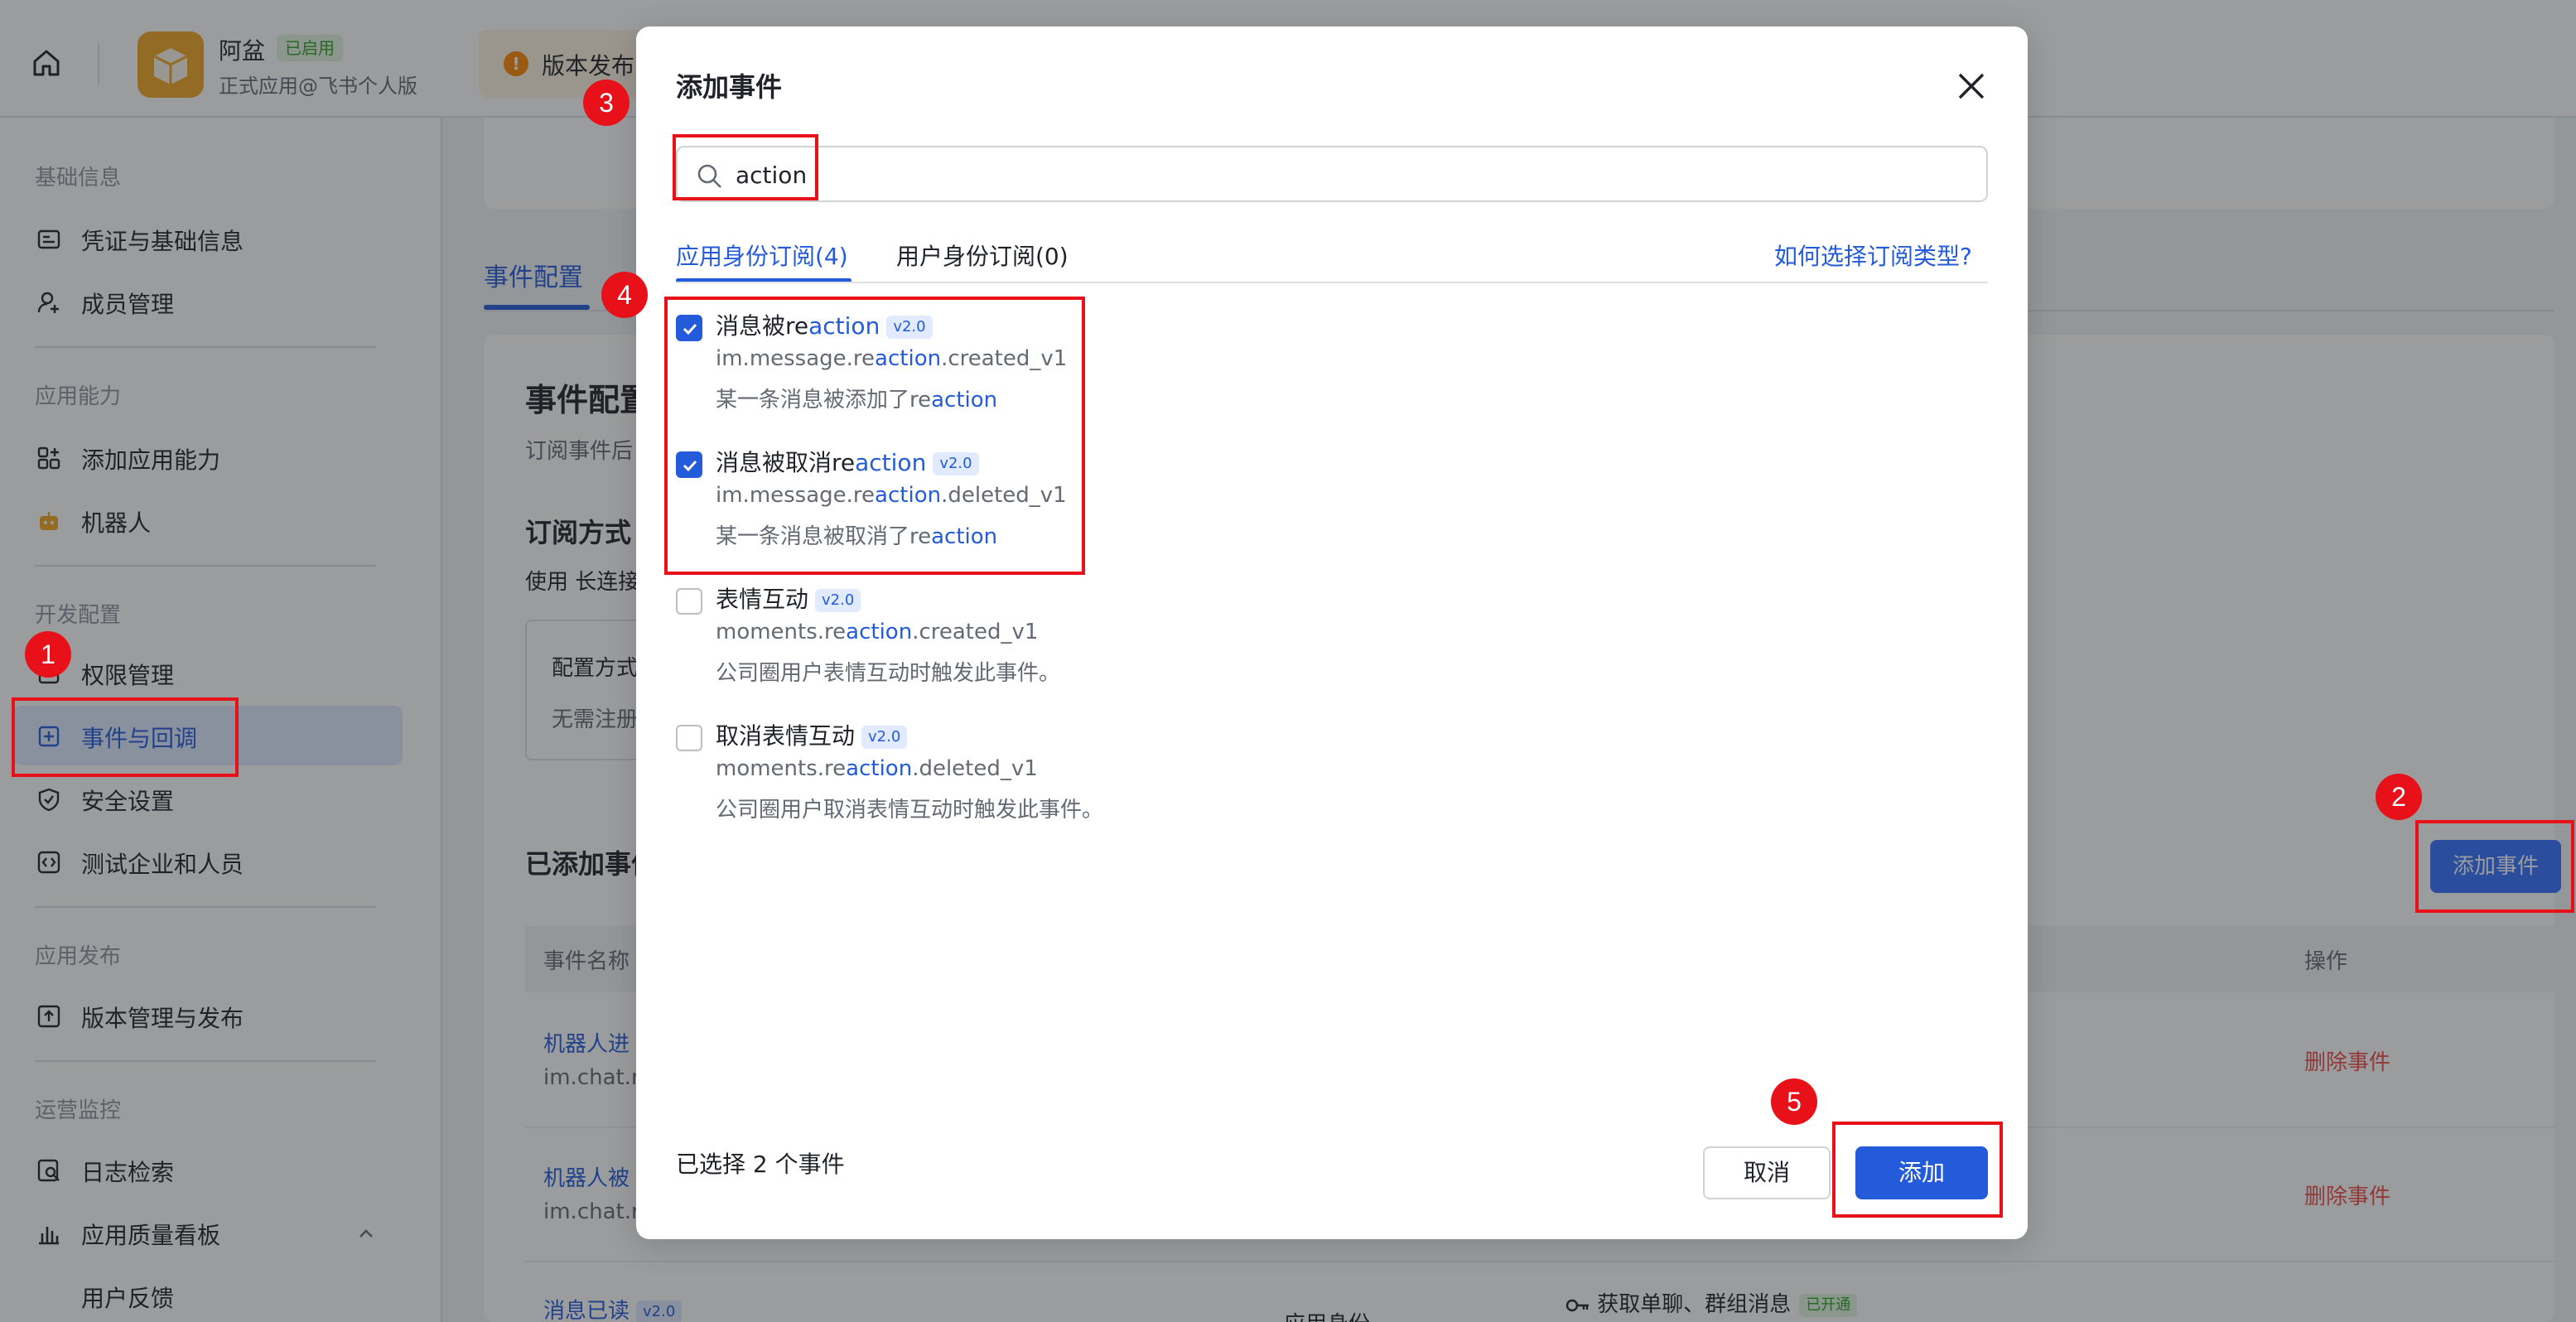  I want to click on event-name: 取消表情互动 v2.0, so click(812, 735).